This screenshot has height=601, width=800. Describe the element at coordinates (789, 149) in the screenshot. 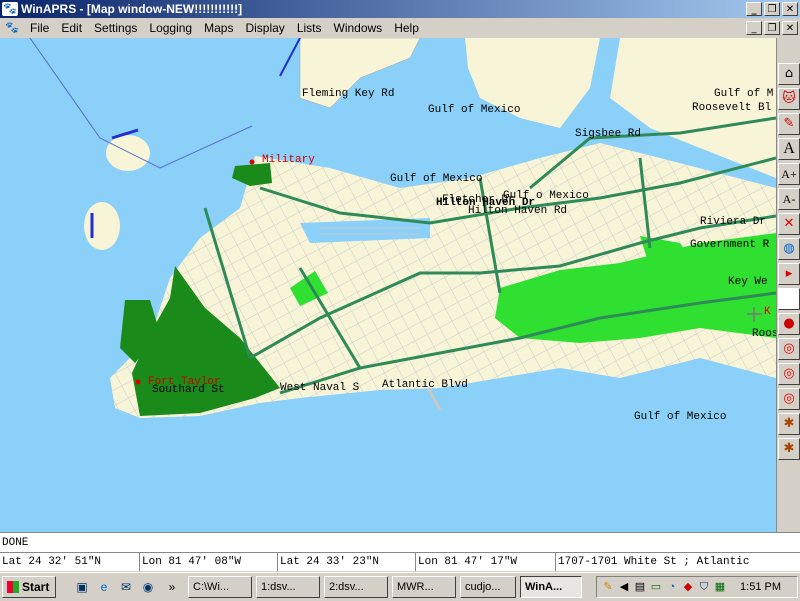

I see `font-icon: A` at that location.